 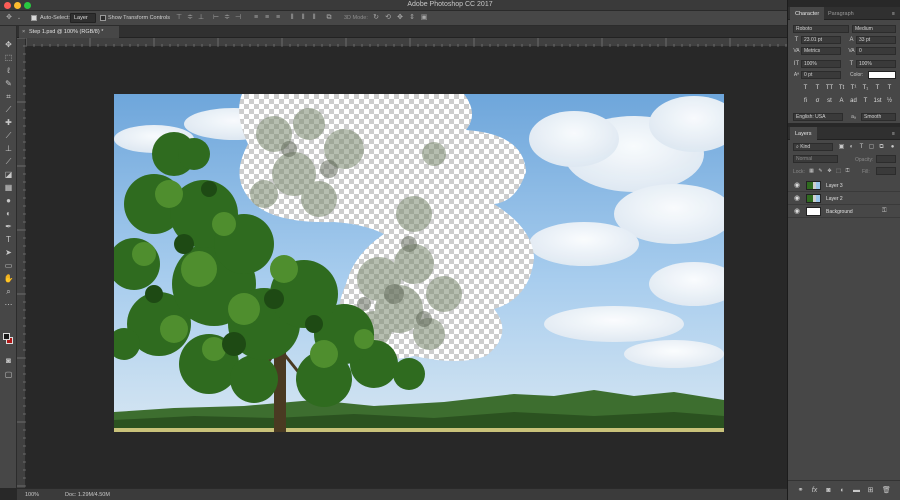 I want to click on new-group-icon: ▬, so click(x=856, y=490).